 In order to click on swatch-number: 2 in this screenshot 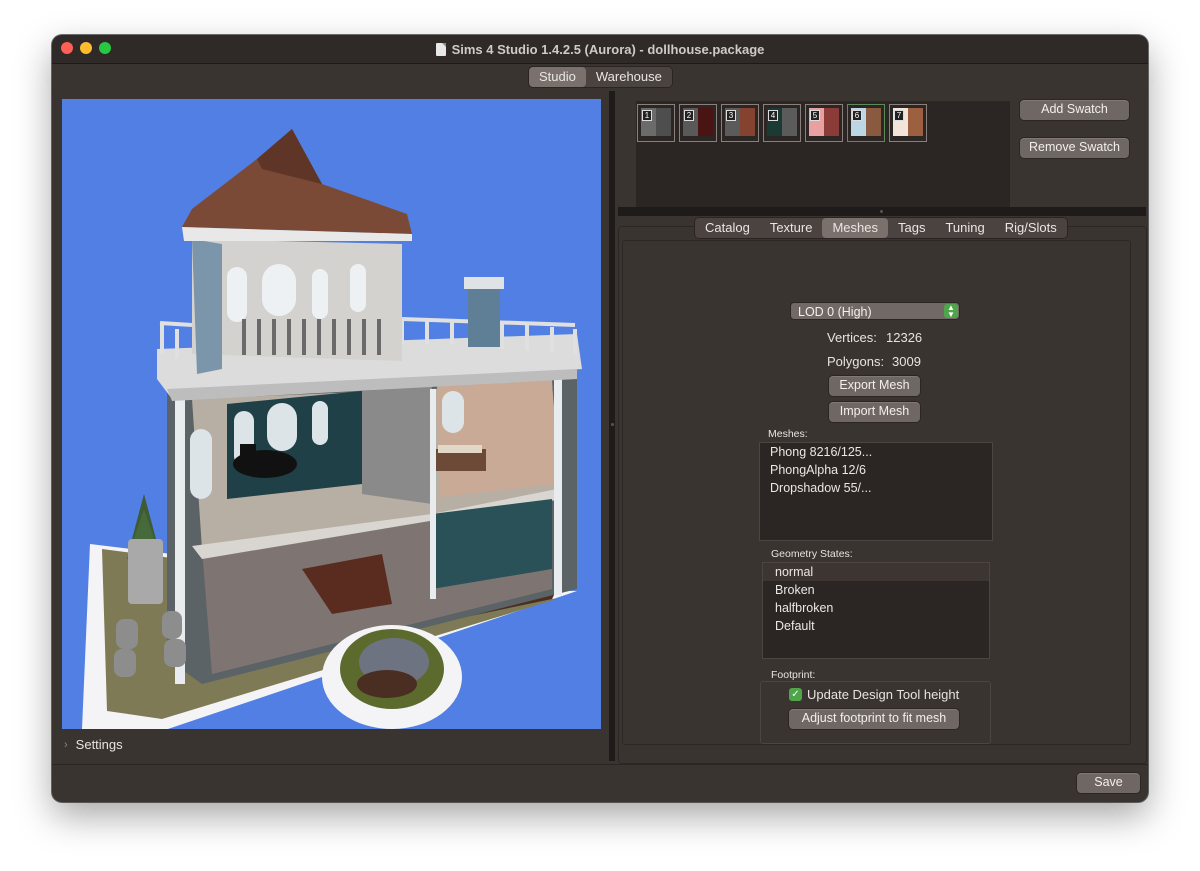, I will do `click(689, 115)`.